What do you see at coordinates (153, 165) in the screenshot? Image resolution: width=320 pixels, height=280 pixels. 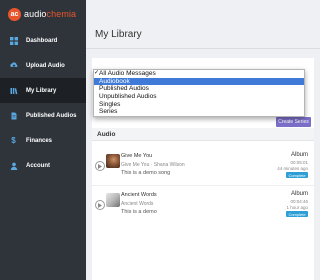 I see `track-subtitle: Give Me You · Shana Wilson` at bounding box center [153, 165].